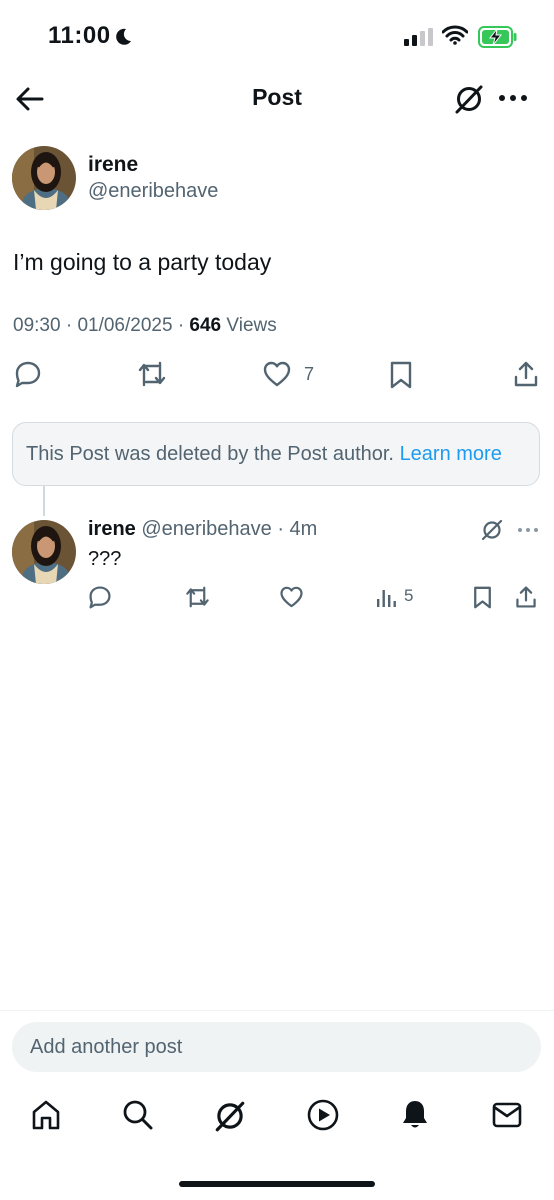  Describe the element at coordinates (142, 262) in the screenshot. I see `post-text: I’m going to a party today` at that location.